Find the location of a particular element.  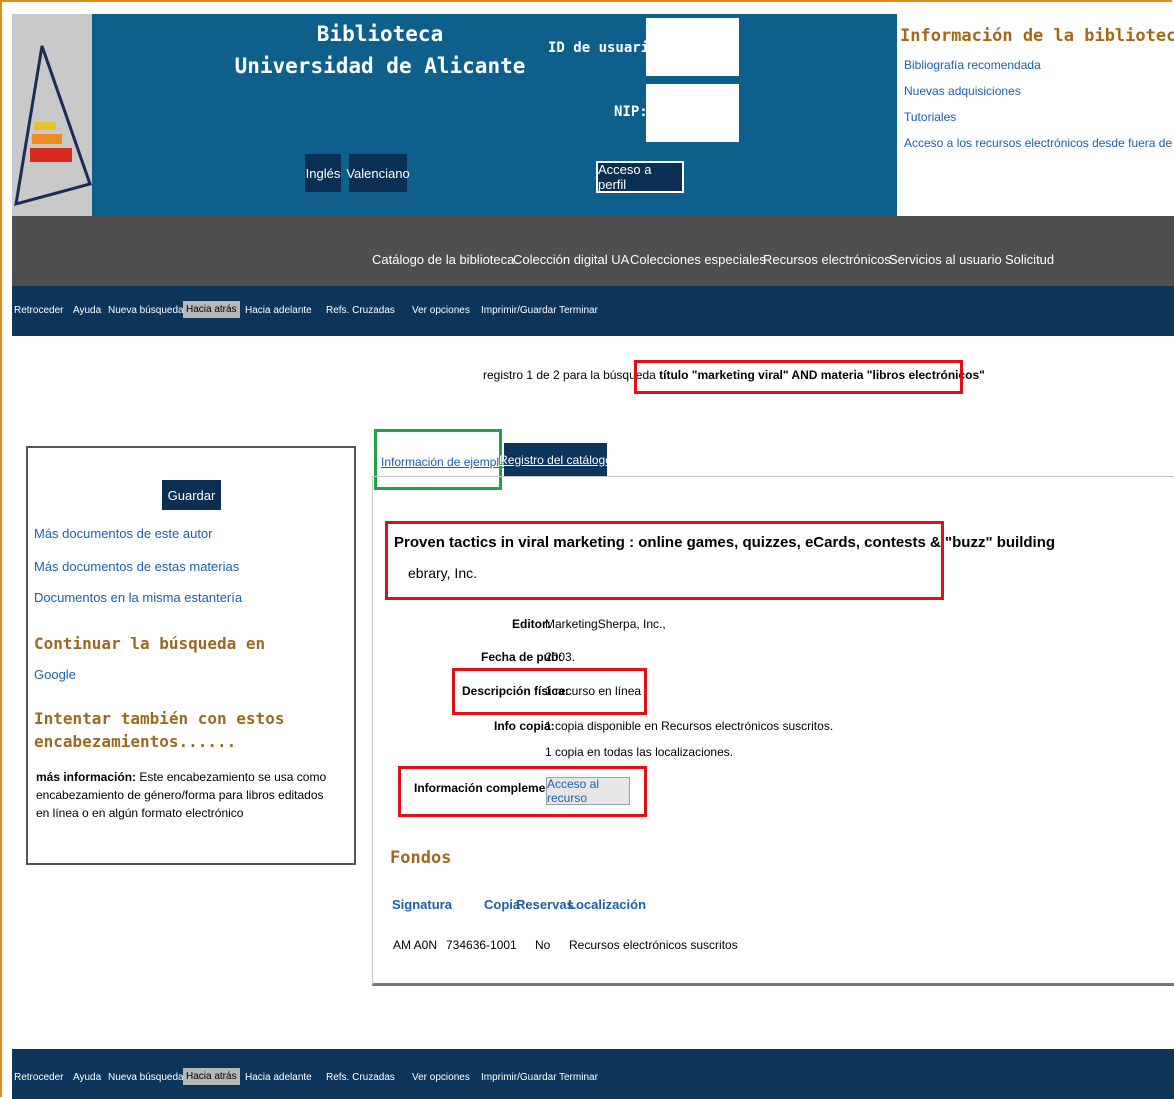

user-id-input is located at coordinates (692, 47).